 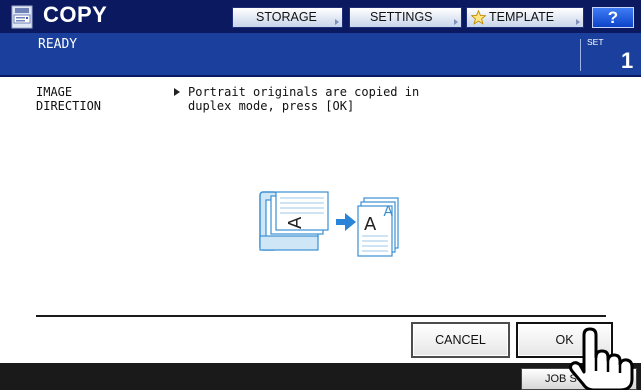 I want to click on message-label-line2: DIRECTION, so click(x=69, y=106).